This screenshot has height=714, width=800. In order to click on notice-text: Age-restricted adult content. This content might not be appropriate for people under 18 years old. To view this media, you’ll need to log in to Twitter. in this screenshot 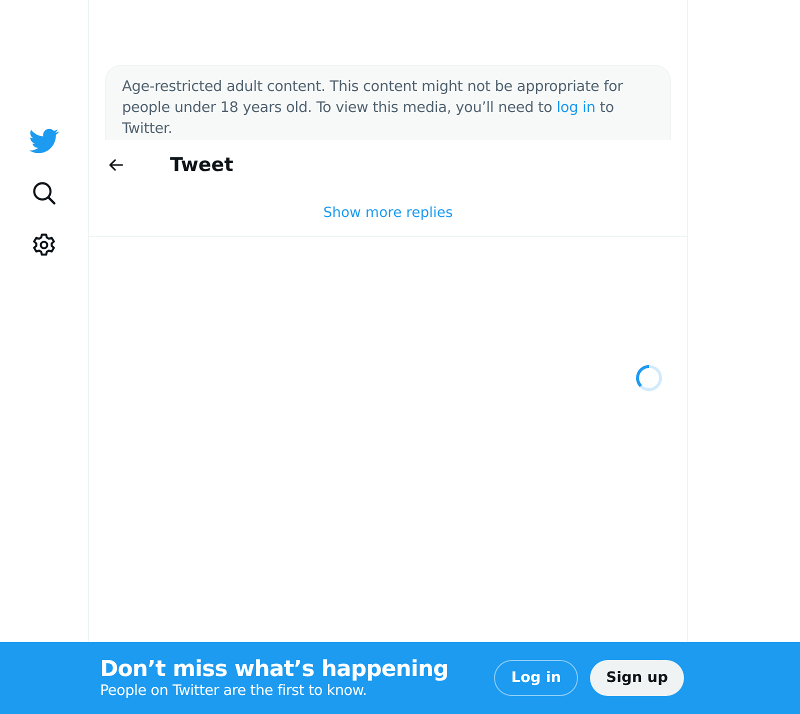, I will do `click(373, 108)`.